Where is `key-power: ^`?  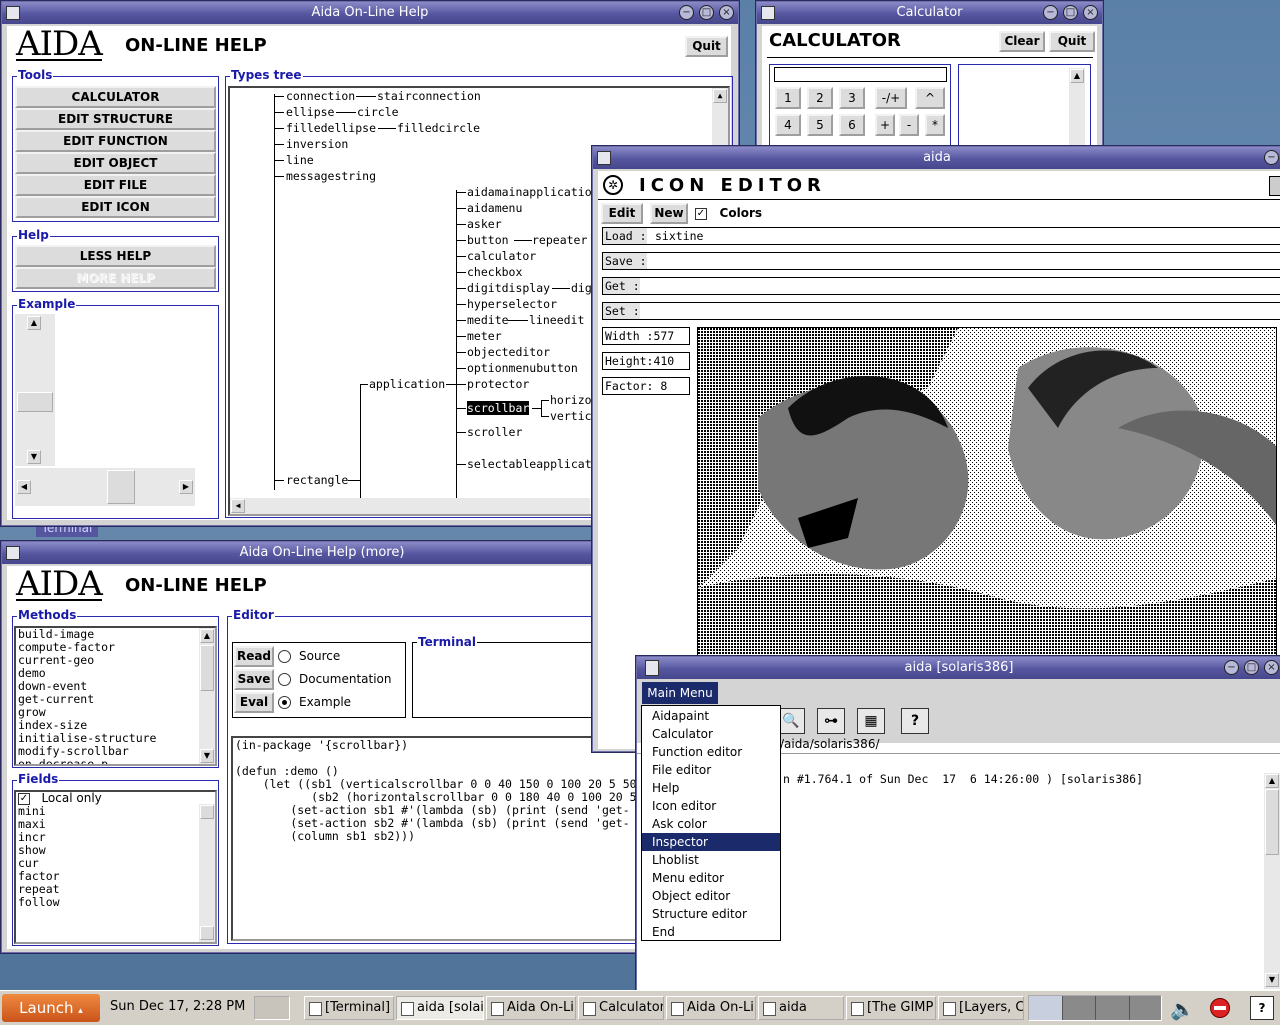 key-power: ^ is located at coordinates (930, 98).